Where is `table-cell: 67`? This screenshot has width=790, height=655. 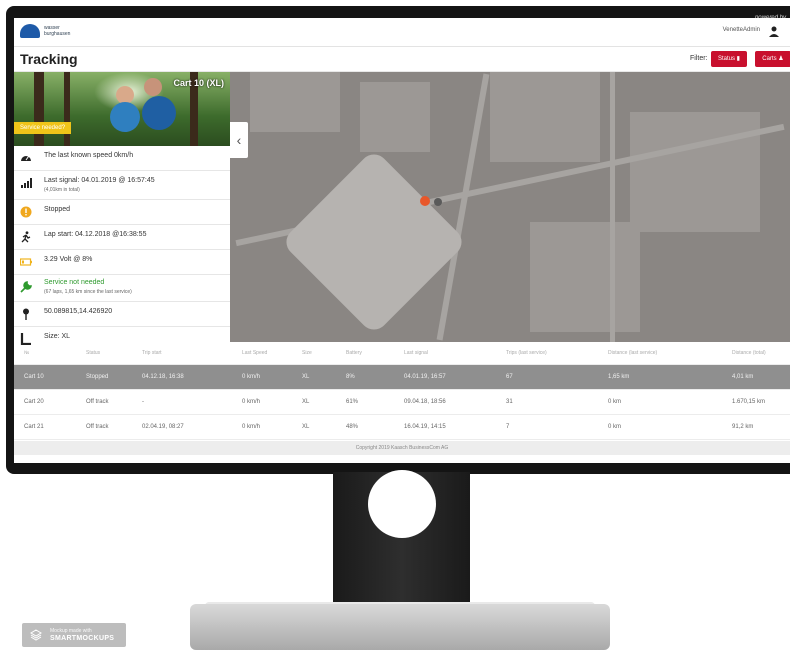
table-cell: 67 is located at coordinates (509, 377).